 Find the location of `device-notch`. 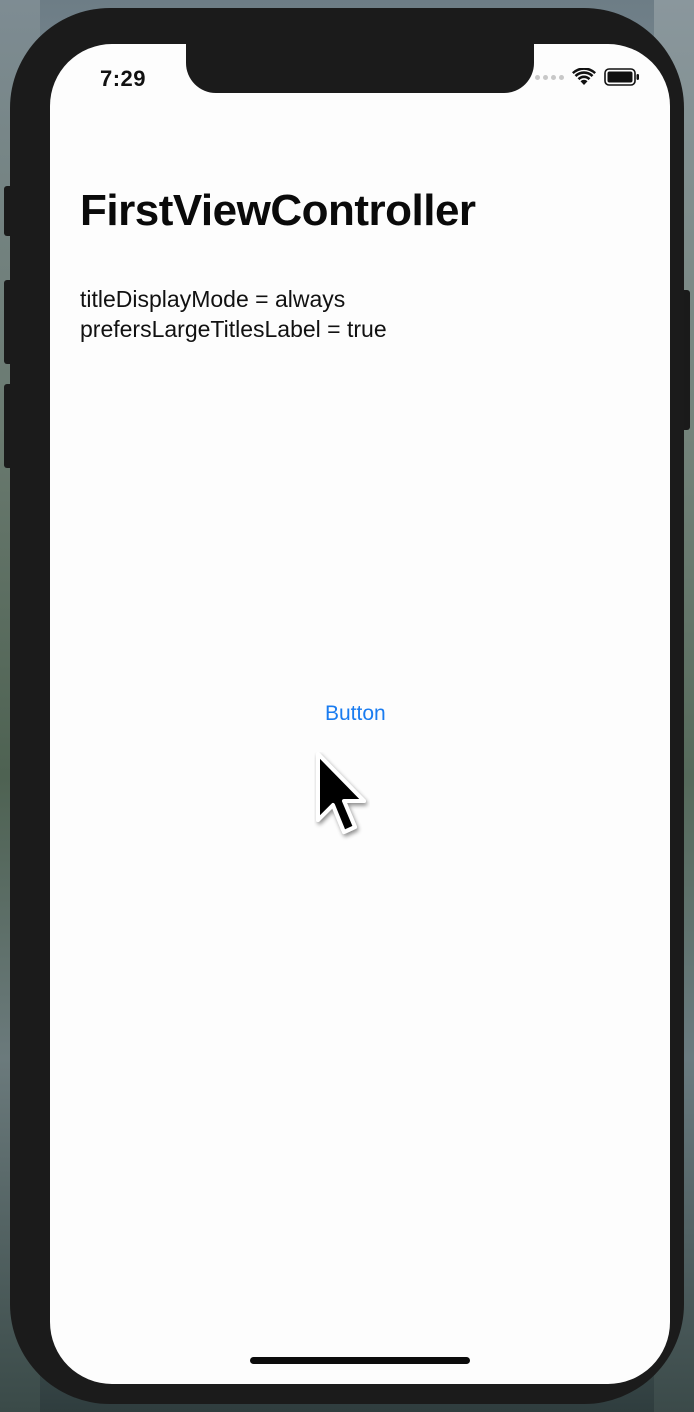

device-notch is located at coordinates (360, 68).